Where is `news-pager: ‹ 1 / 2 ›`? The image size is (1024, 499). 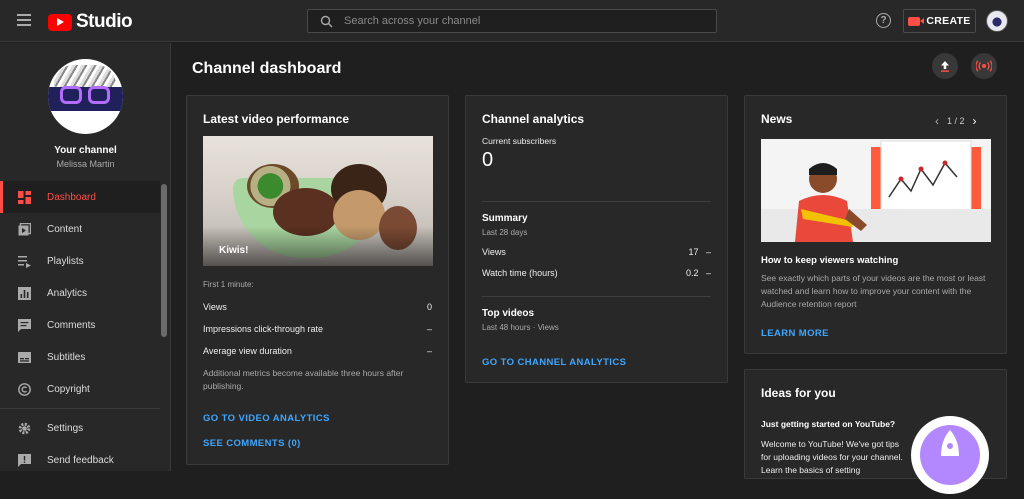
news-pager: ‹ 1 / 2 › is located at coordinates (956, 121).